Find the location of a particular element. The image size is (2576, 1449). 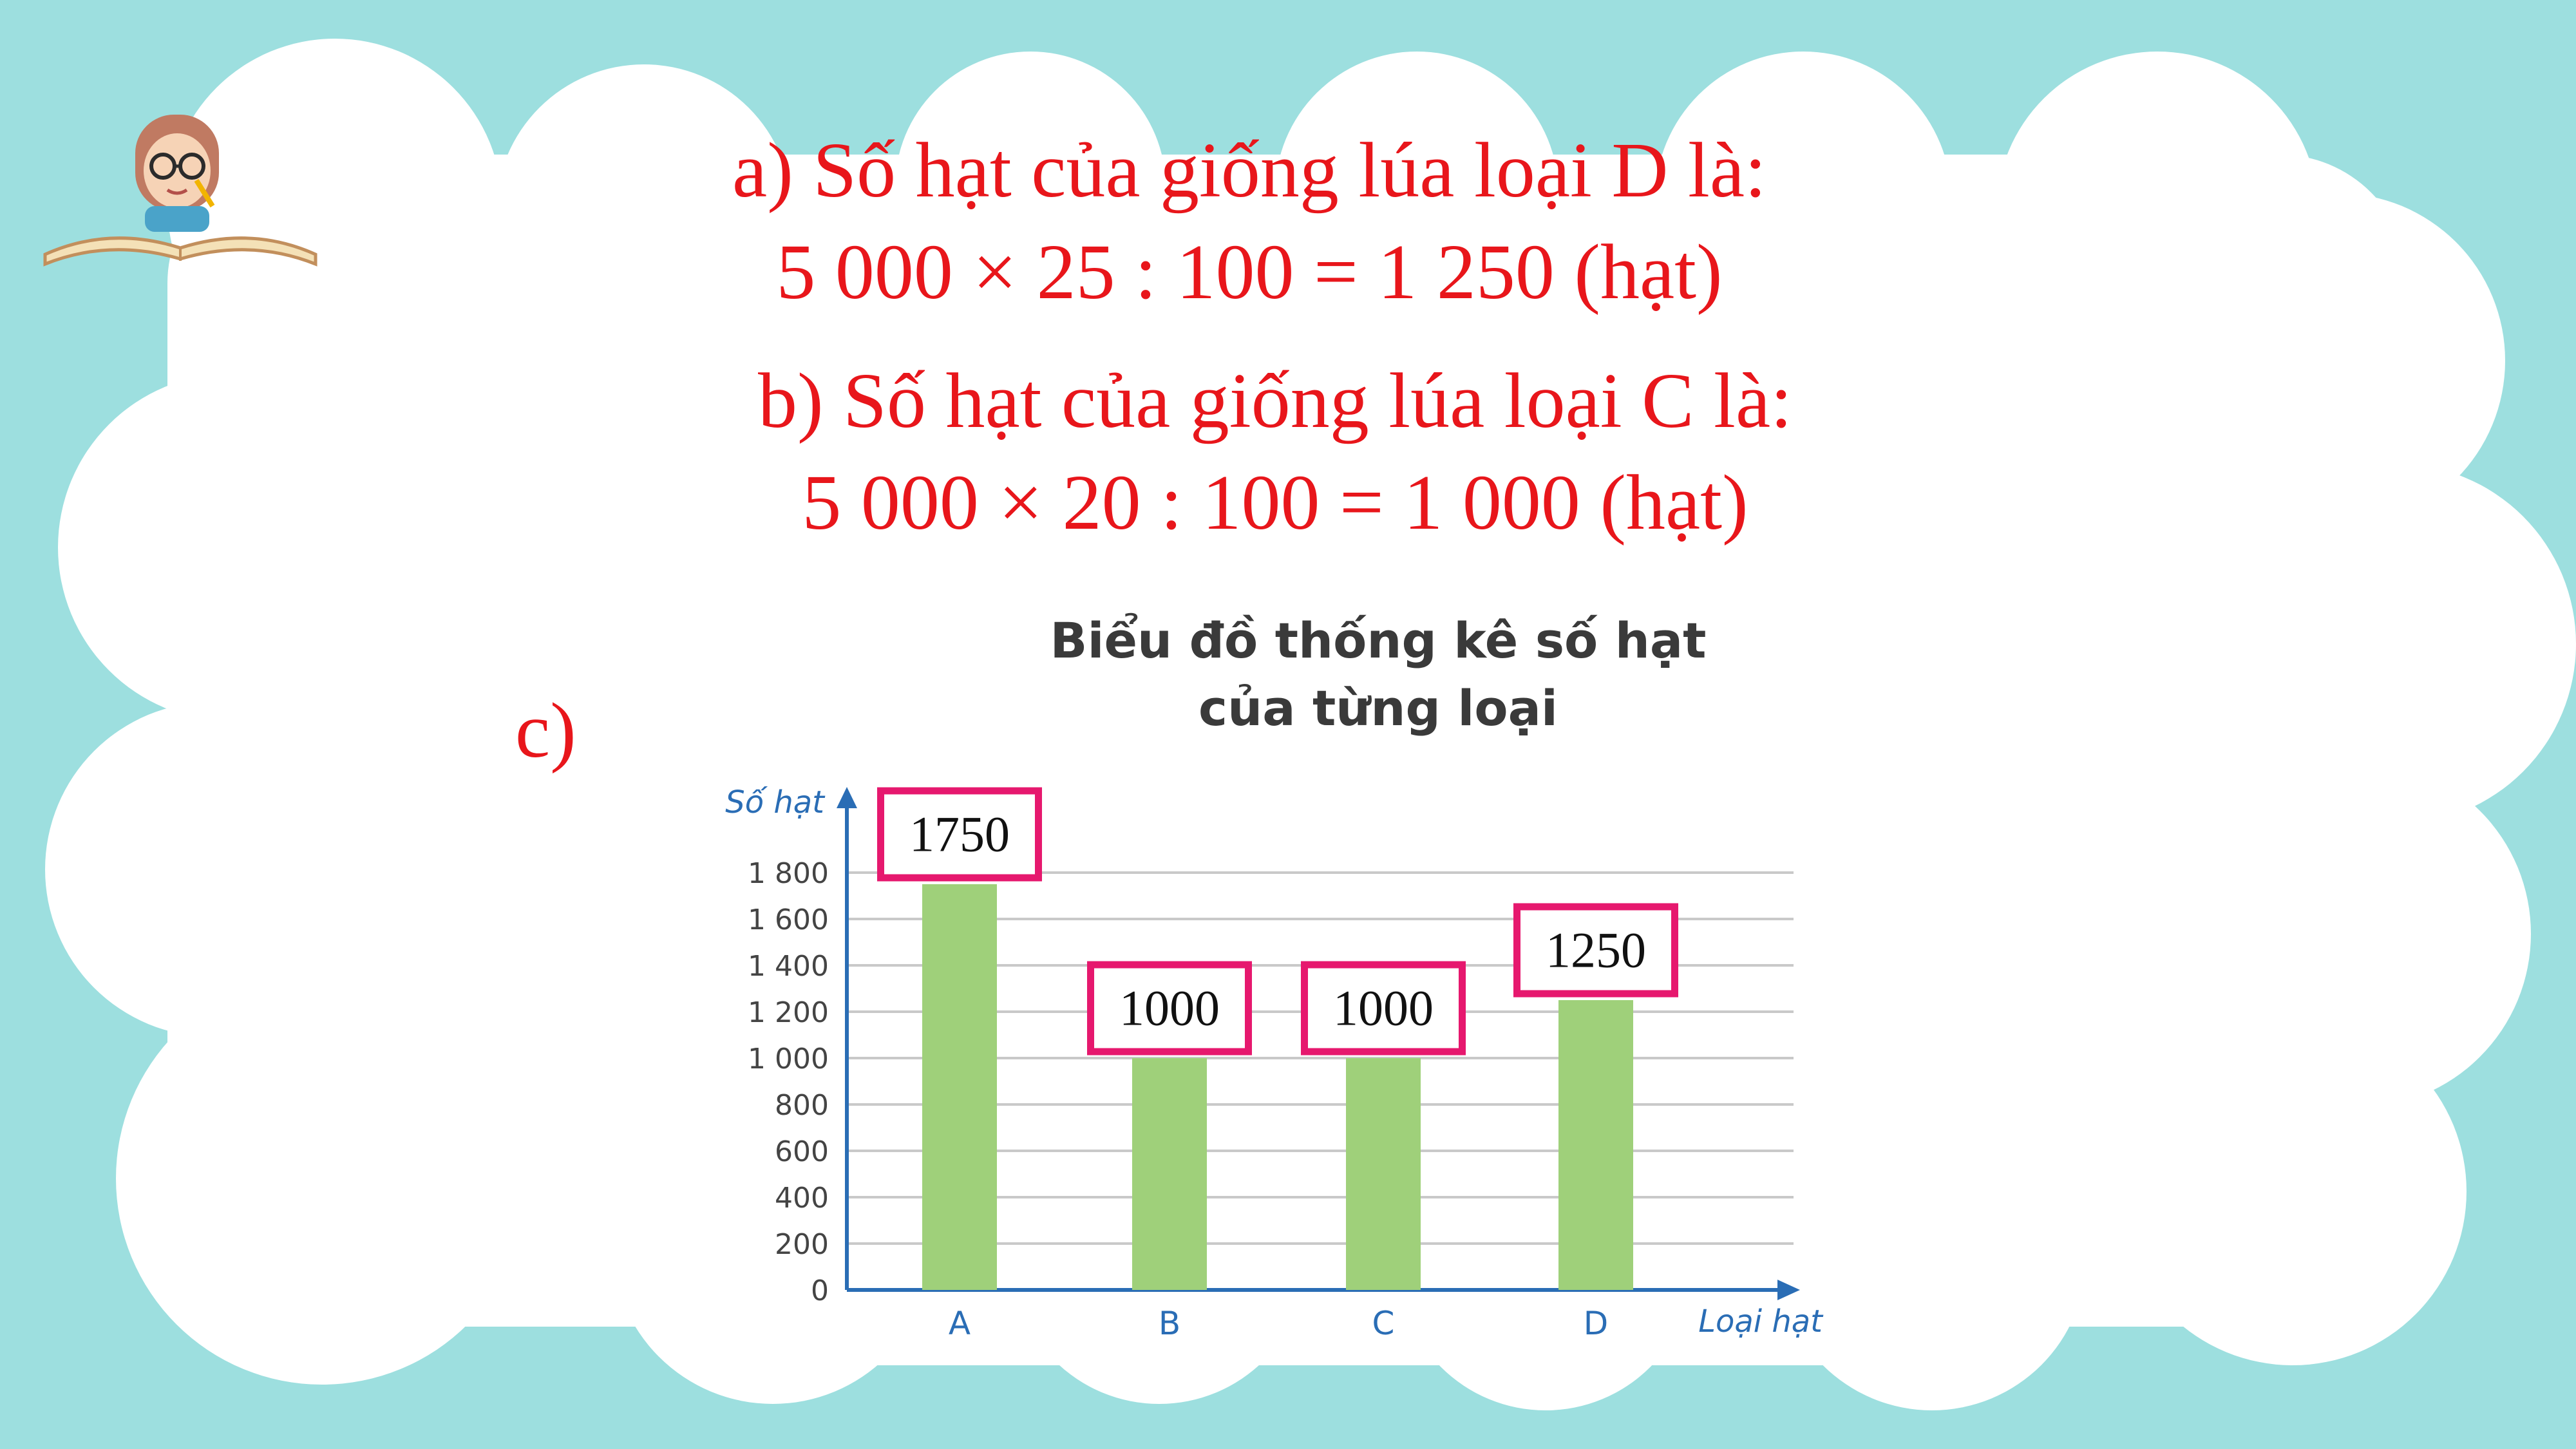

y-tick-label: 0 is located at coordinates (820, 1290).